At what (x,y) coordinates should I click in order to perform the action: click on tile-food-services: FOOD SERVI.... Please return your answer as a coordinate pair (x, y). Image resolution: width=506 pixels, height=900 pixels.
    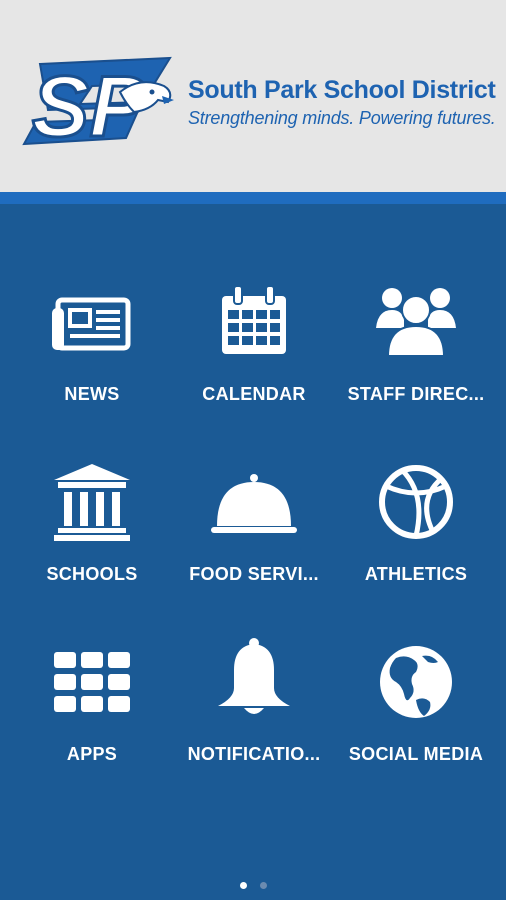
    Looking at the image, I should click on (254, 544).